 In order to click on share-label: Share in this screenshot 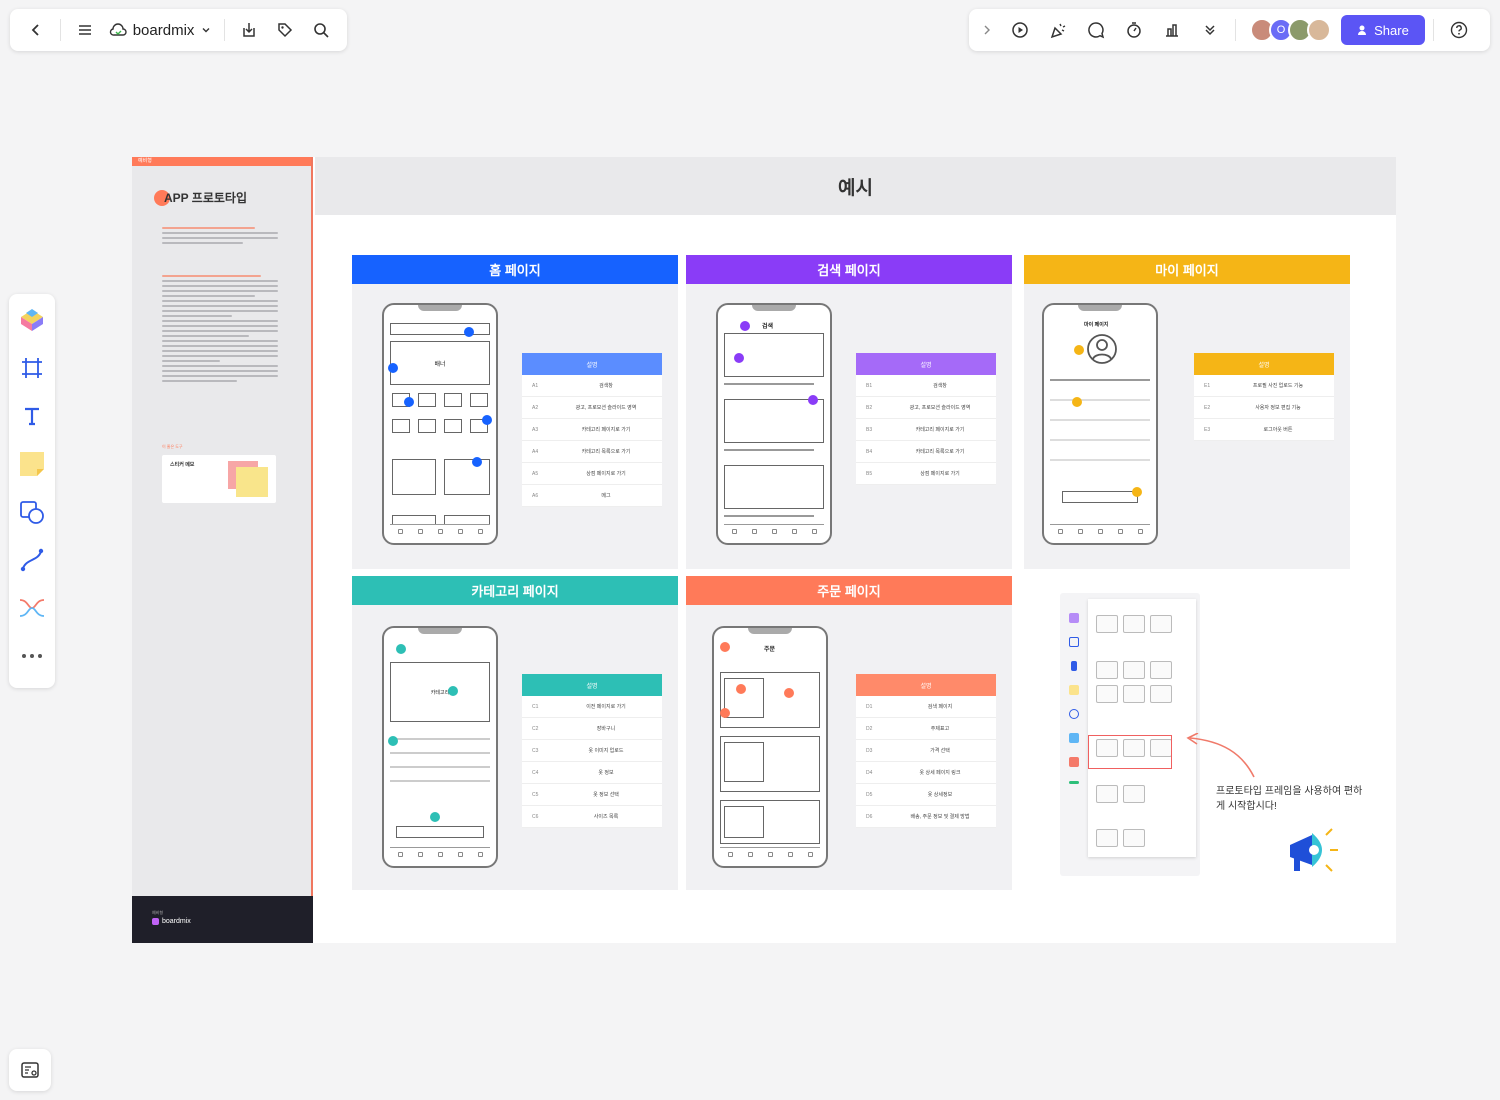, I will do `click(1391, 30)`.